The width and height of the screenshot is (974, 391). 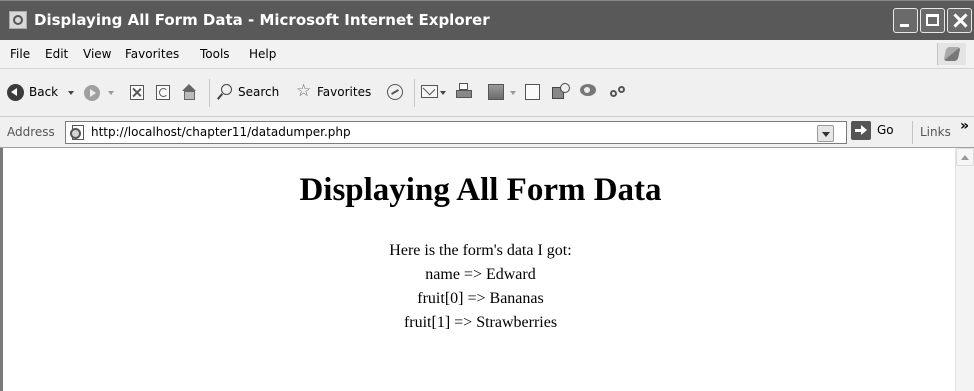 What do you see at coordinates (20, 54) in the screenshot?
I see `menu-file: File` at bounding box center [20, 54].